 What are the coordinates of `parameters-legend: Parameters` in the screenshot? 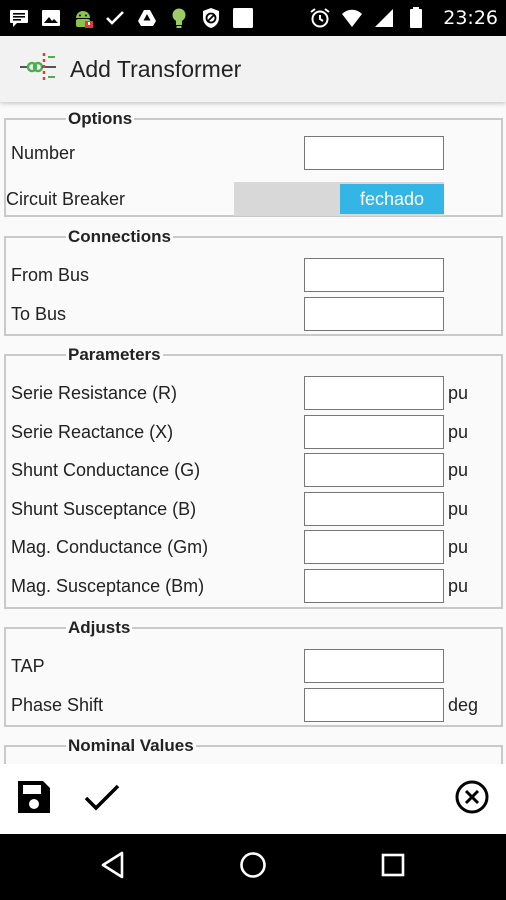 It's located at (114, 354).